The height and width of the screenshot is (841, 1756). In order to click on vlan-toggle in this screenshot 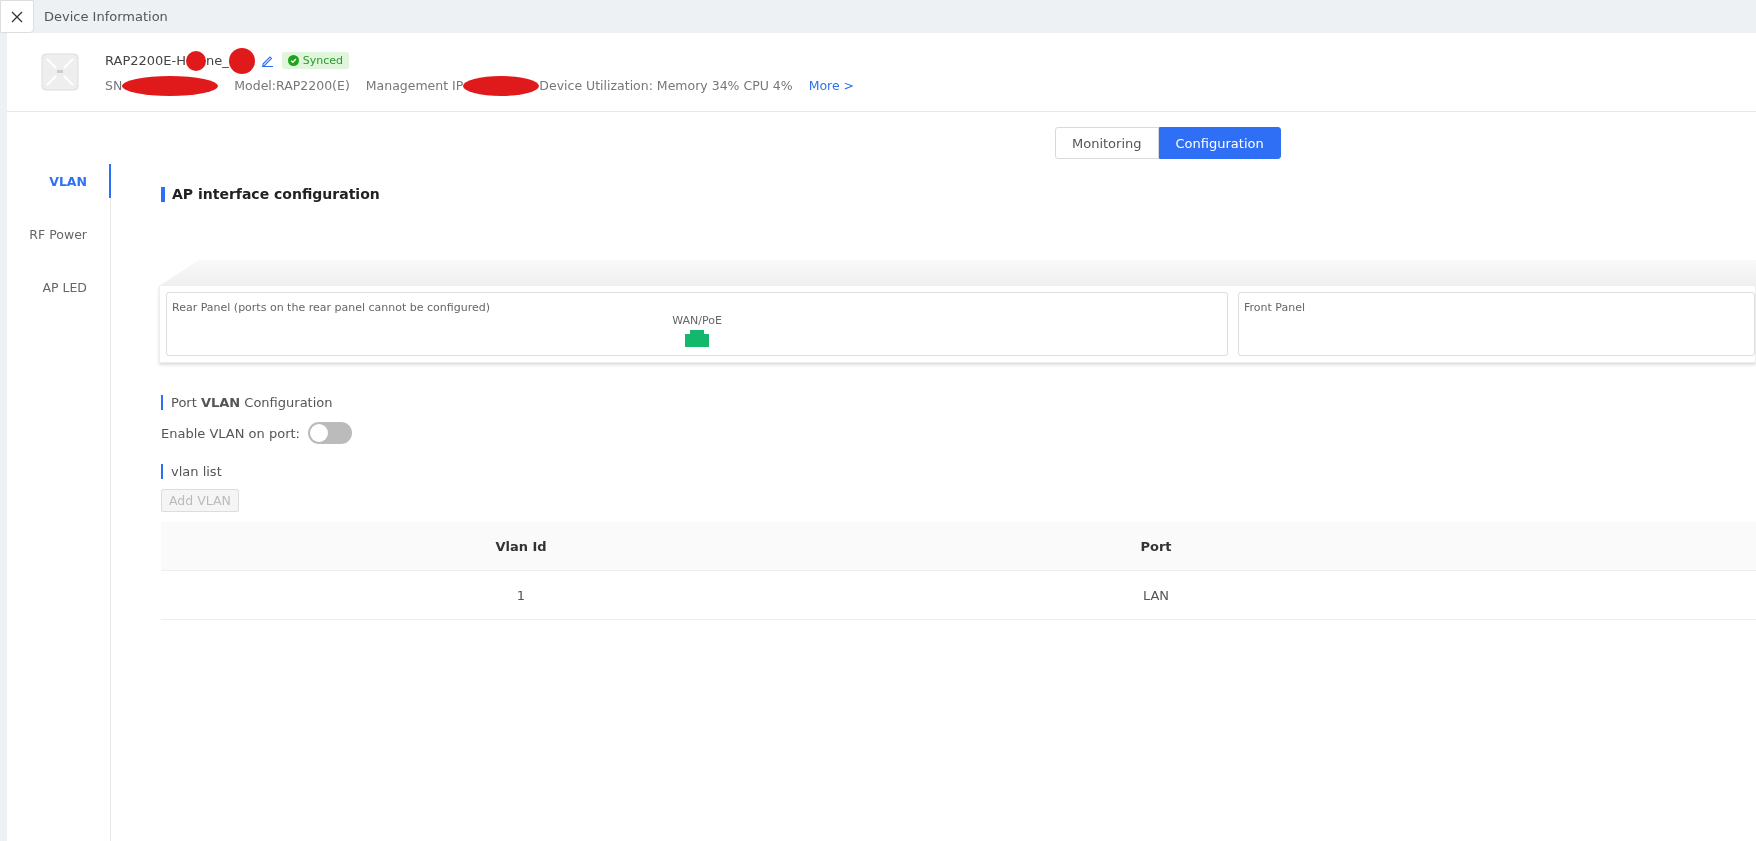, I will do `click(329, 433)`.